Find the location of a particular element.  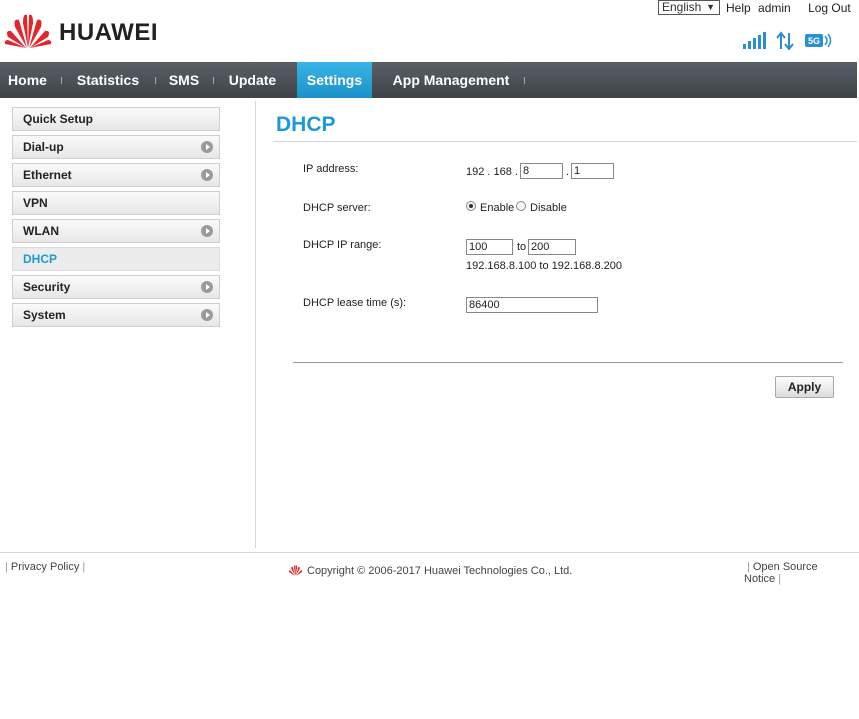

huawei-logo-icon is located at coordinates (28, 31).